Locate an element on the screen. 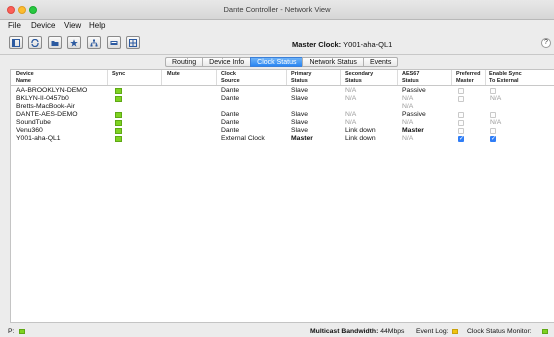 Image resolution: width=554 pixels, height=337 pixels. table-row: Bretts-MacBook-Air N/A is located at coordinates (282, 107).